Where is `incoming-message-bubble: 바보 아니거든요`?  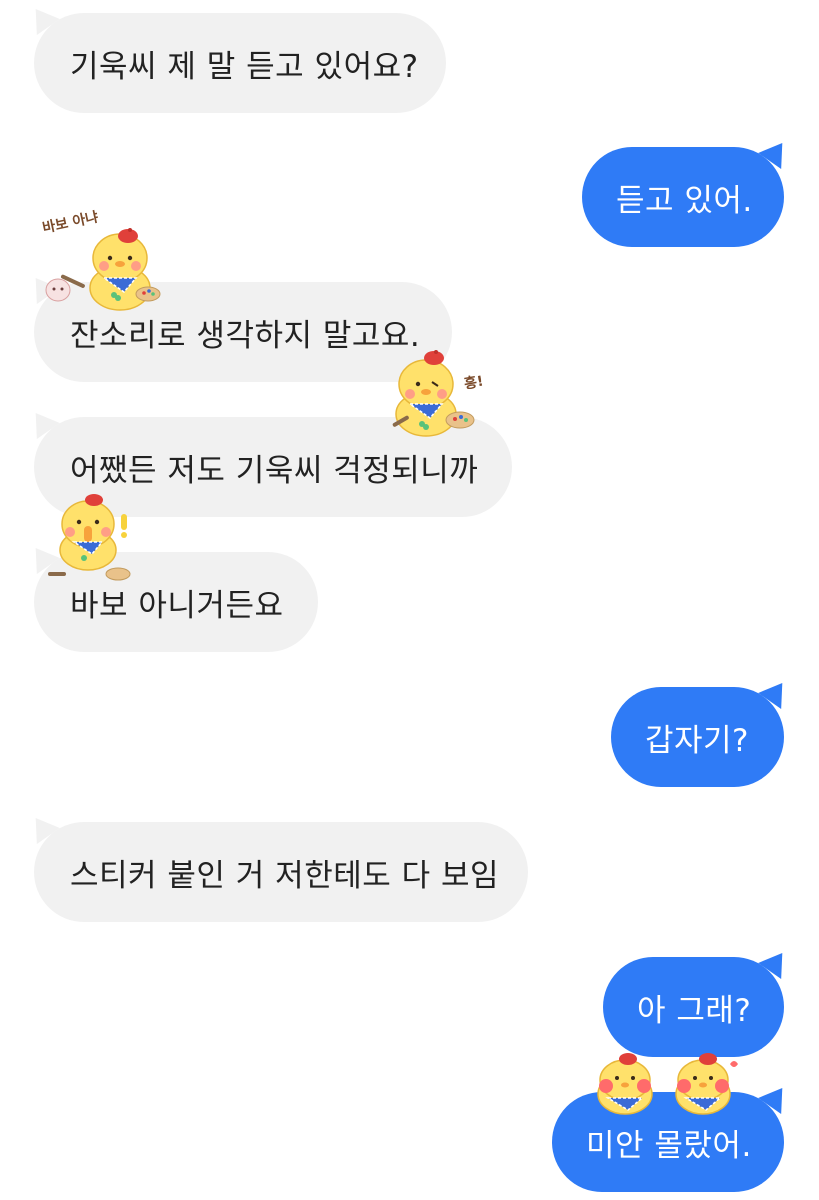 incoming-message-bubble: 바보 아니거든요 is located at coordinates (171, 595).